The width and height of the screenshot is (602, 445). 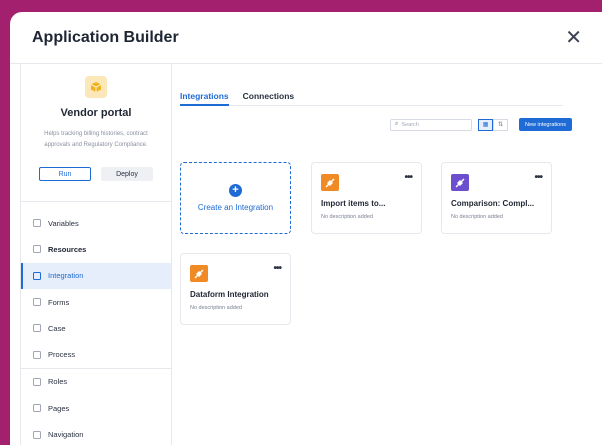 What do you see at coordinates (410, 124) in the screenshot?
I see `search-placeholder: Search` at bounding box center [410, 124].